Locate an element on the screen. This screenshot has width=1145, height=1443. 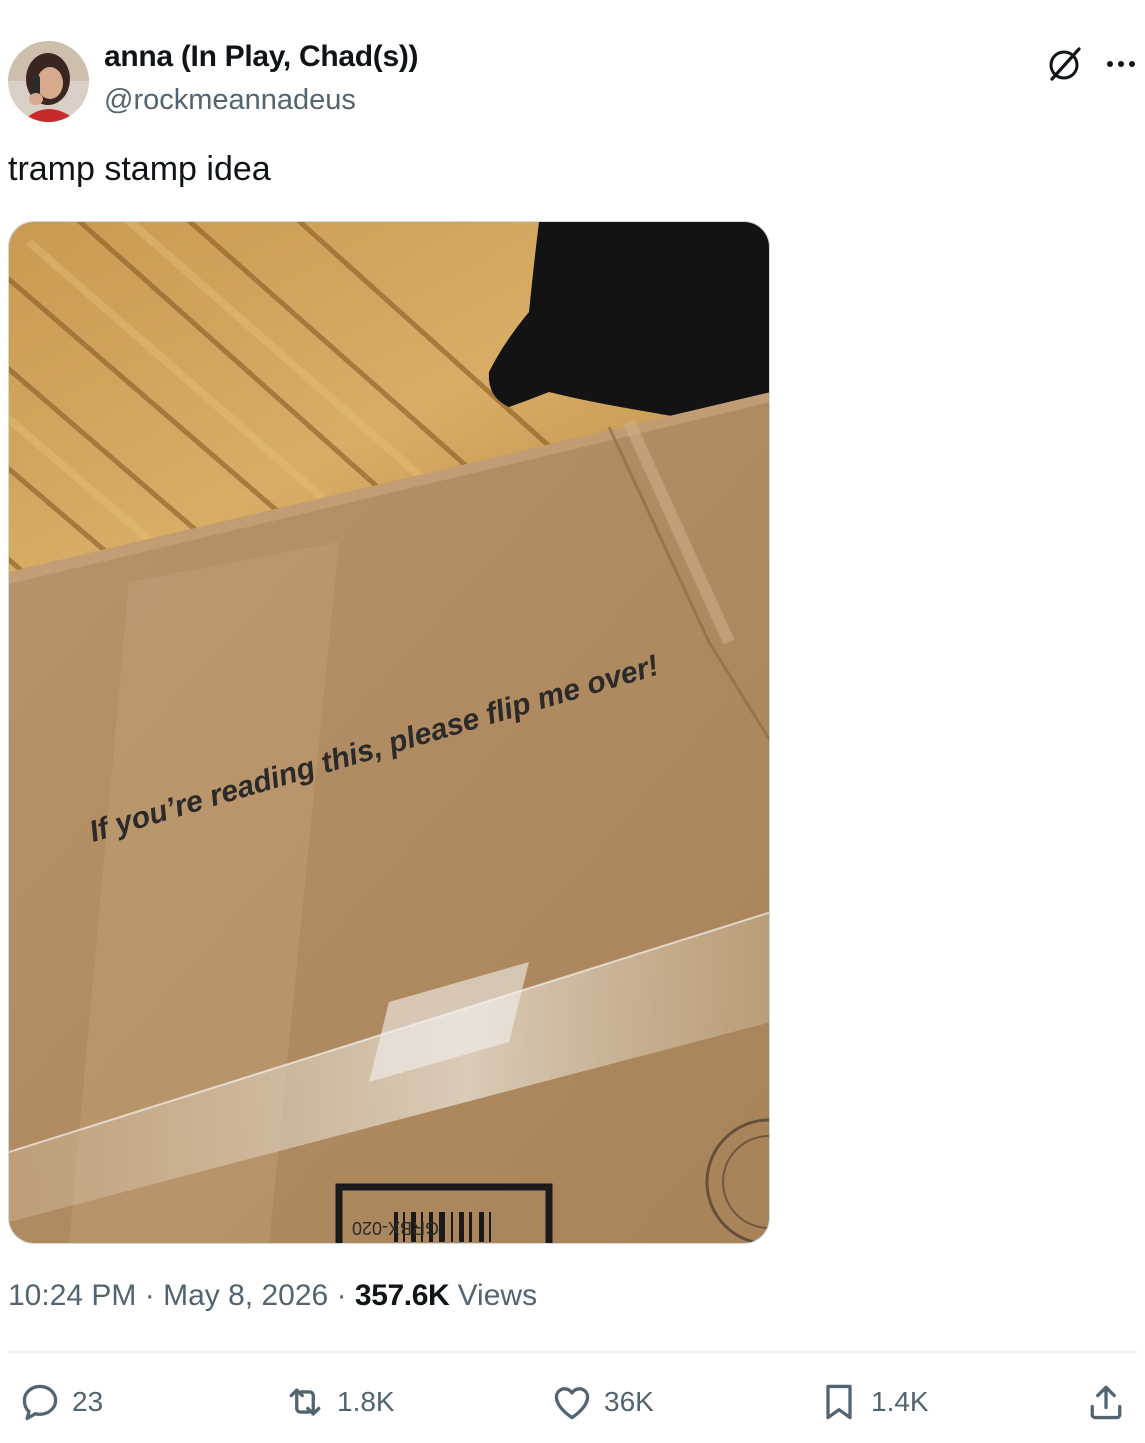
post-time: 10:24 PM is located at coordinates (72, 1295).